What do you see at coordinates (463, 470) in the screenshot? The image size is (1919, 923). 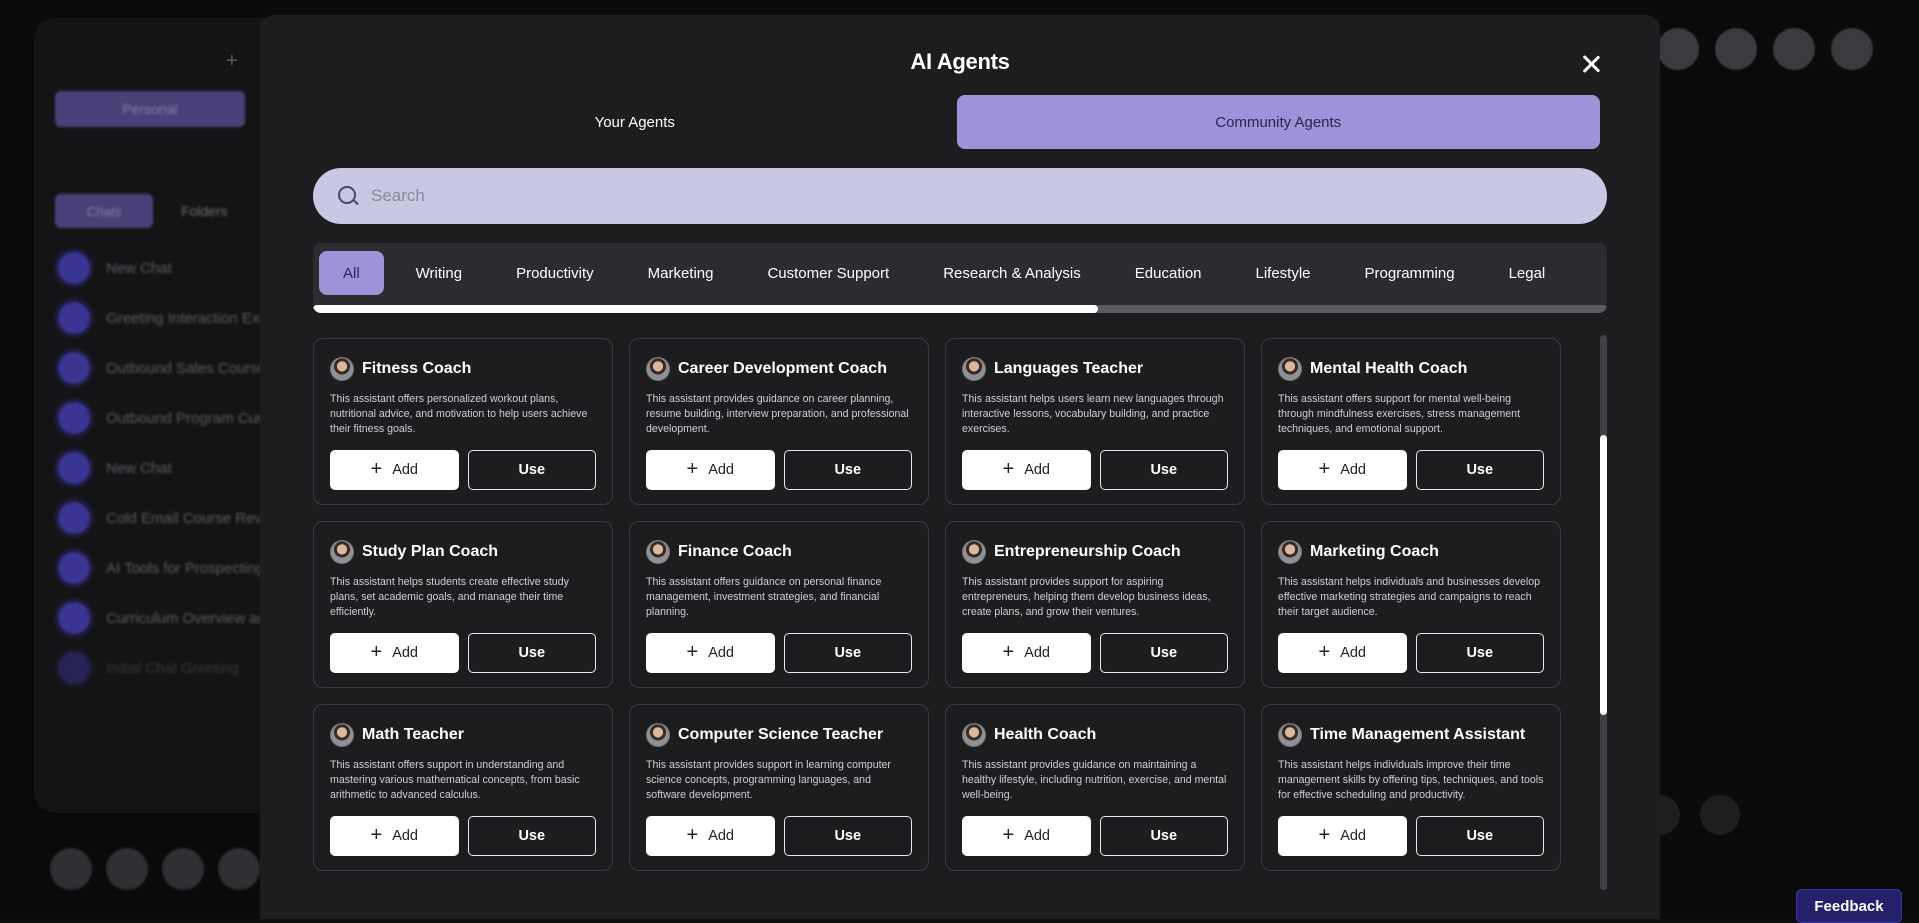 I see `agent-actions: + Add Use` at bounding box center [463, 470].